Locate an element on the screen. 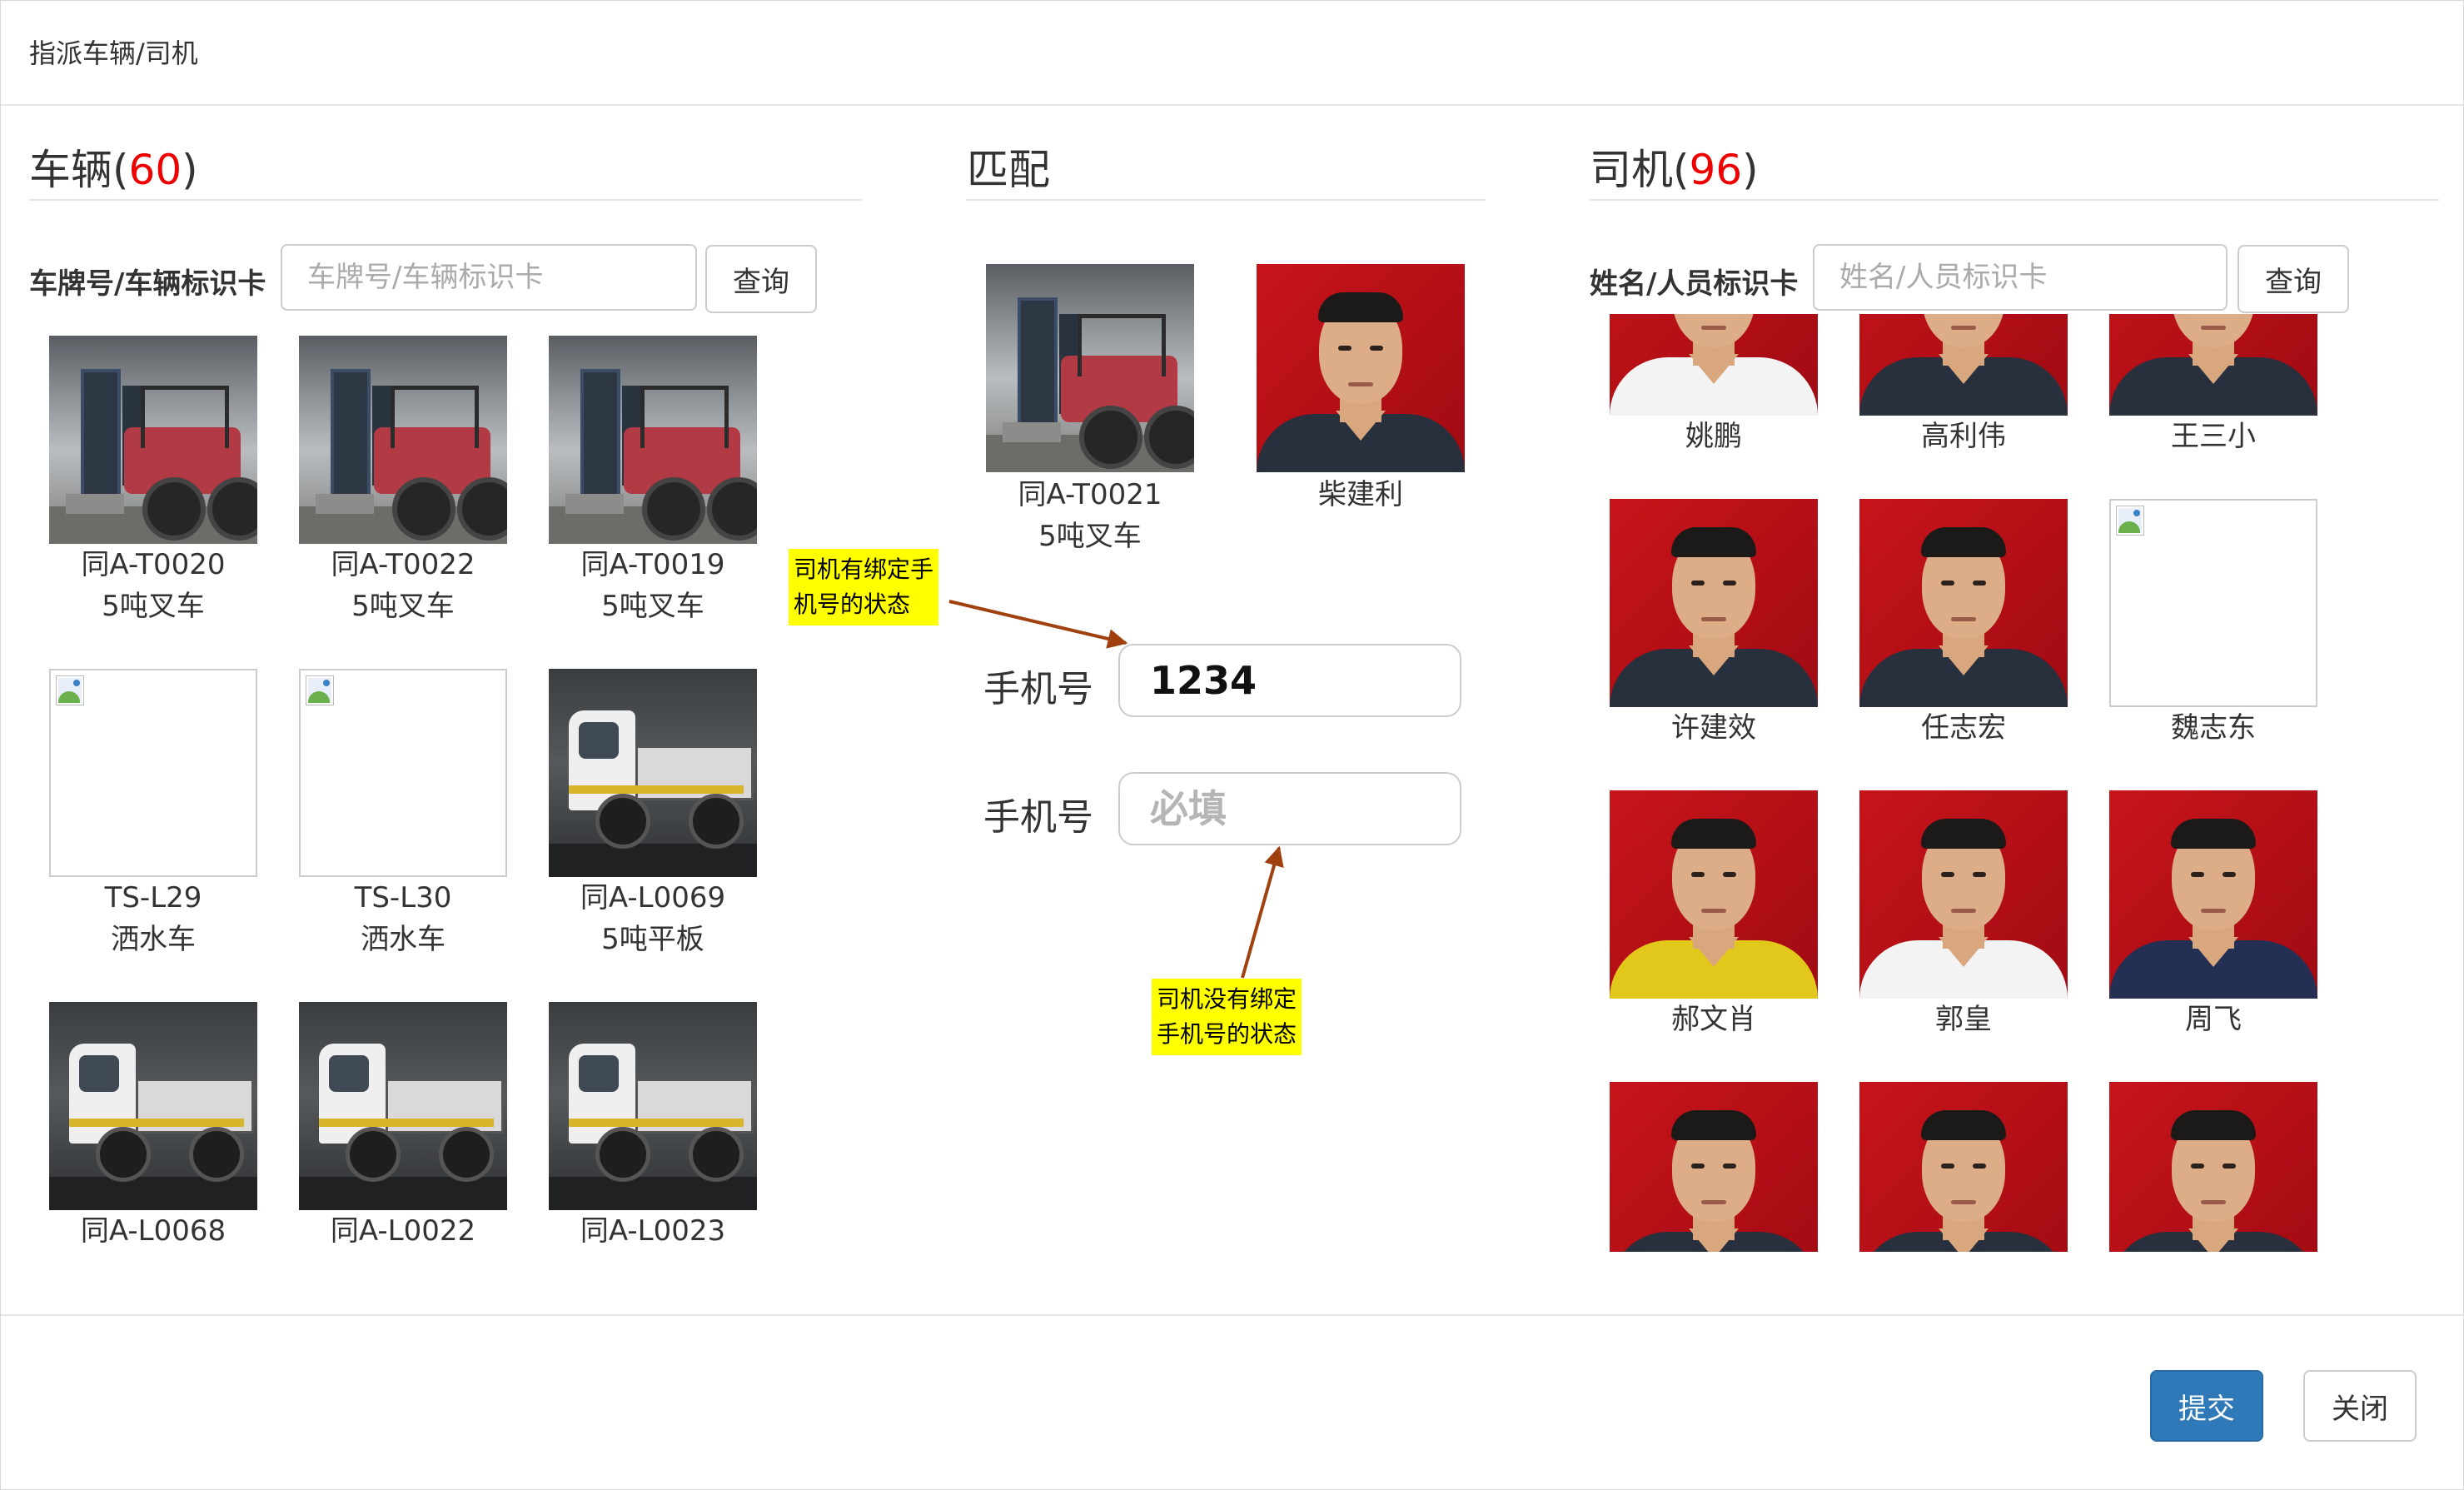 This screenshot has height=1490, width=2464. phone-label-bound: 手机号 is located at coordinates (1038, 689).